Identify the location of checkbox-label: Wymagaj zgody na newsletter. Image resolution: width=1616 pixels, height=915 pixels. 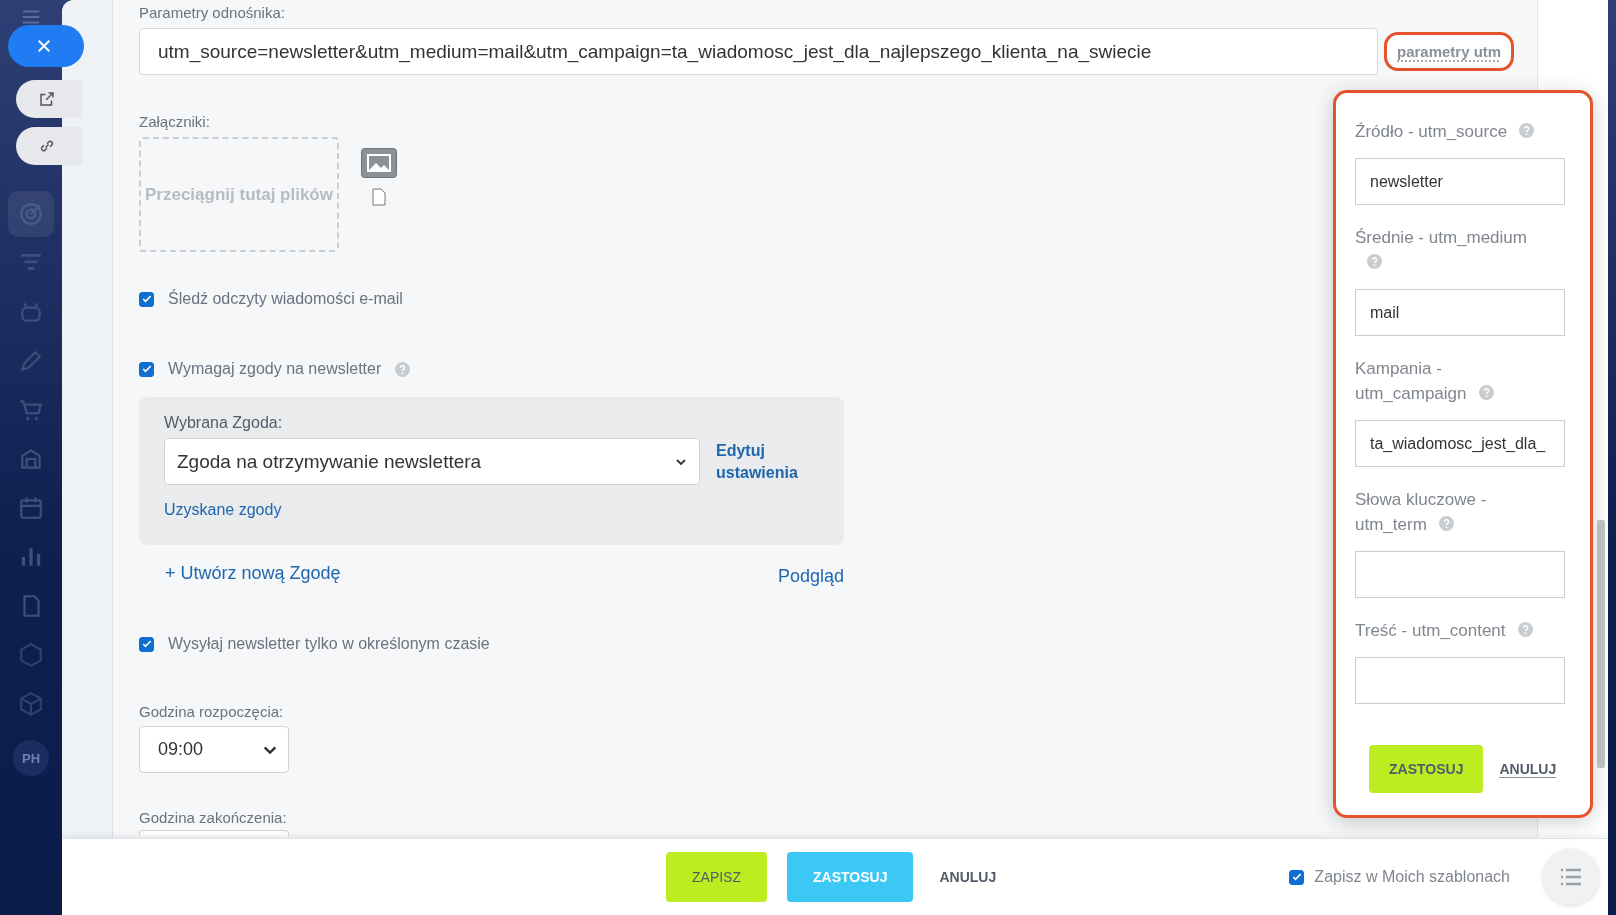
(275, 369).